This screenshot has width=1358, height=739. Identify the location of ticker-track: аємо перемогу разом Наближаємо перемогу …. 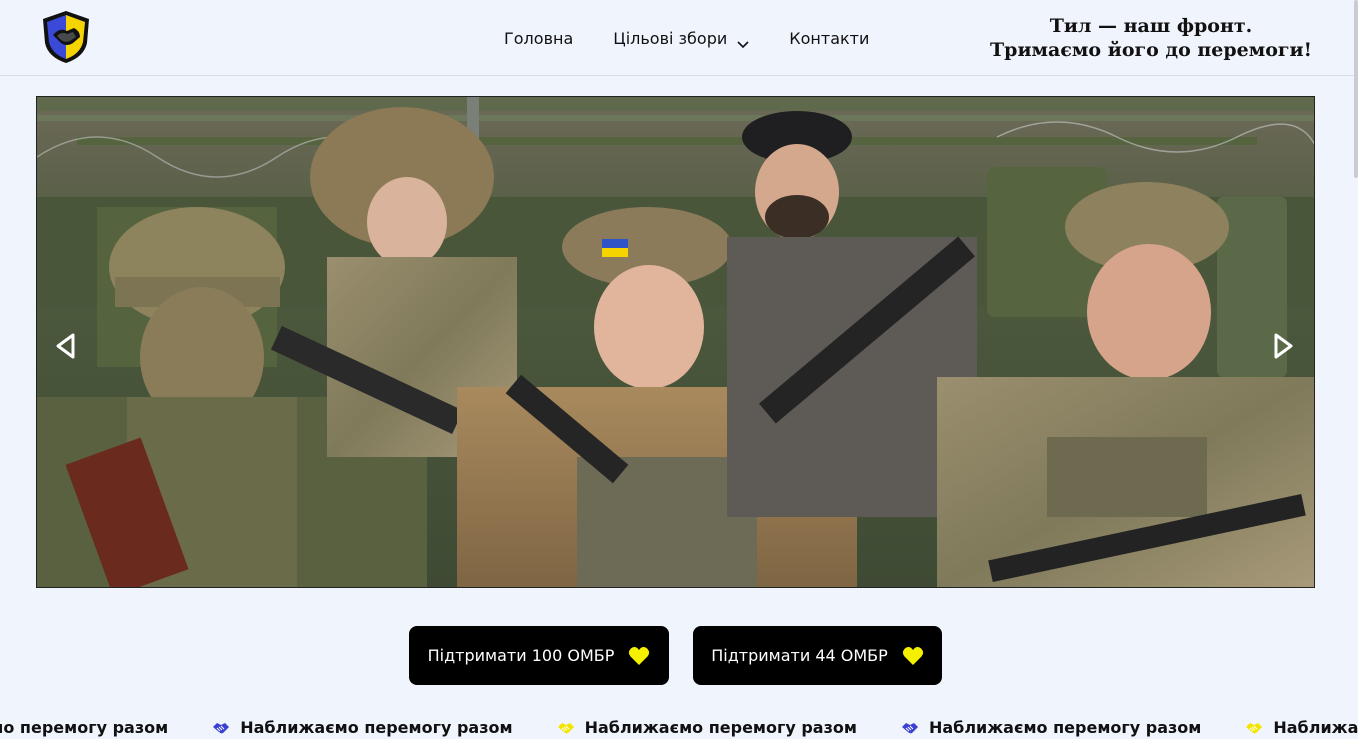
(679, 727).